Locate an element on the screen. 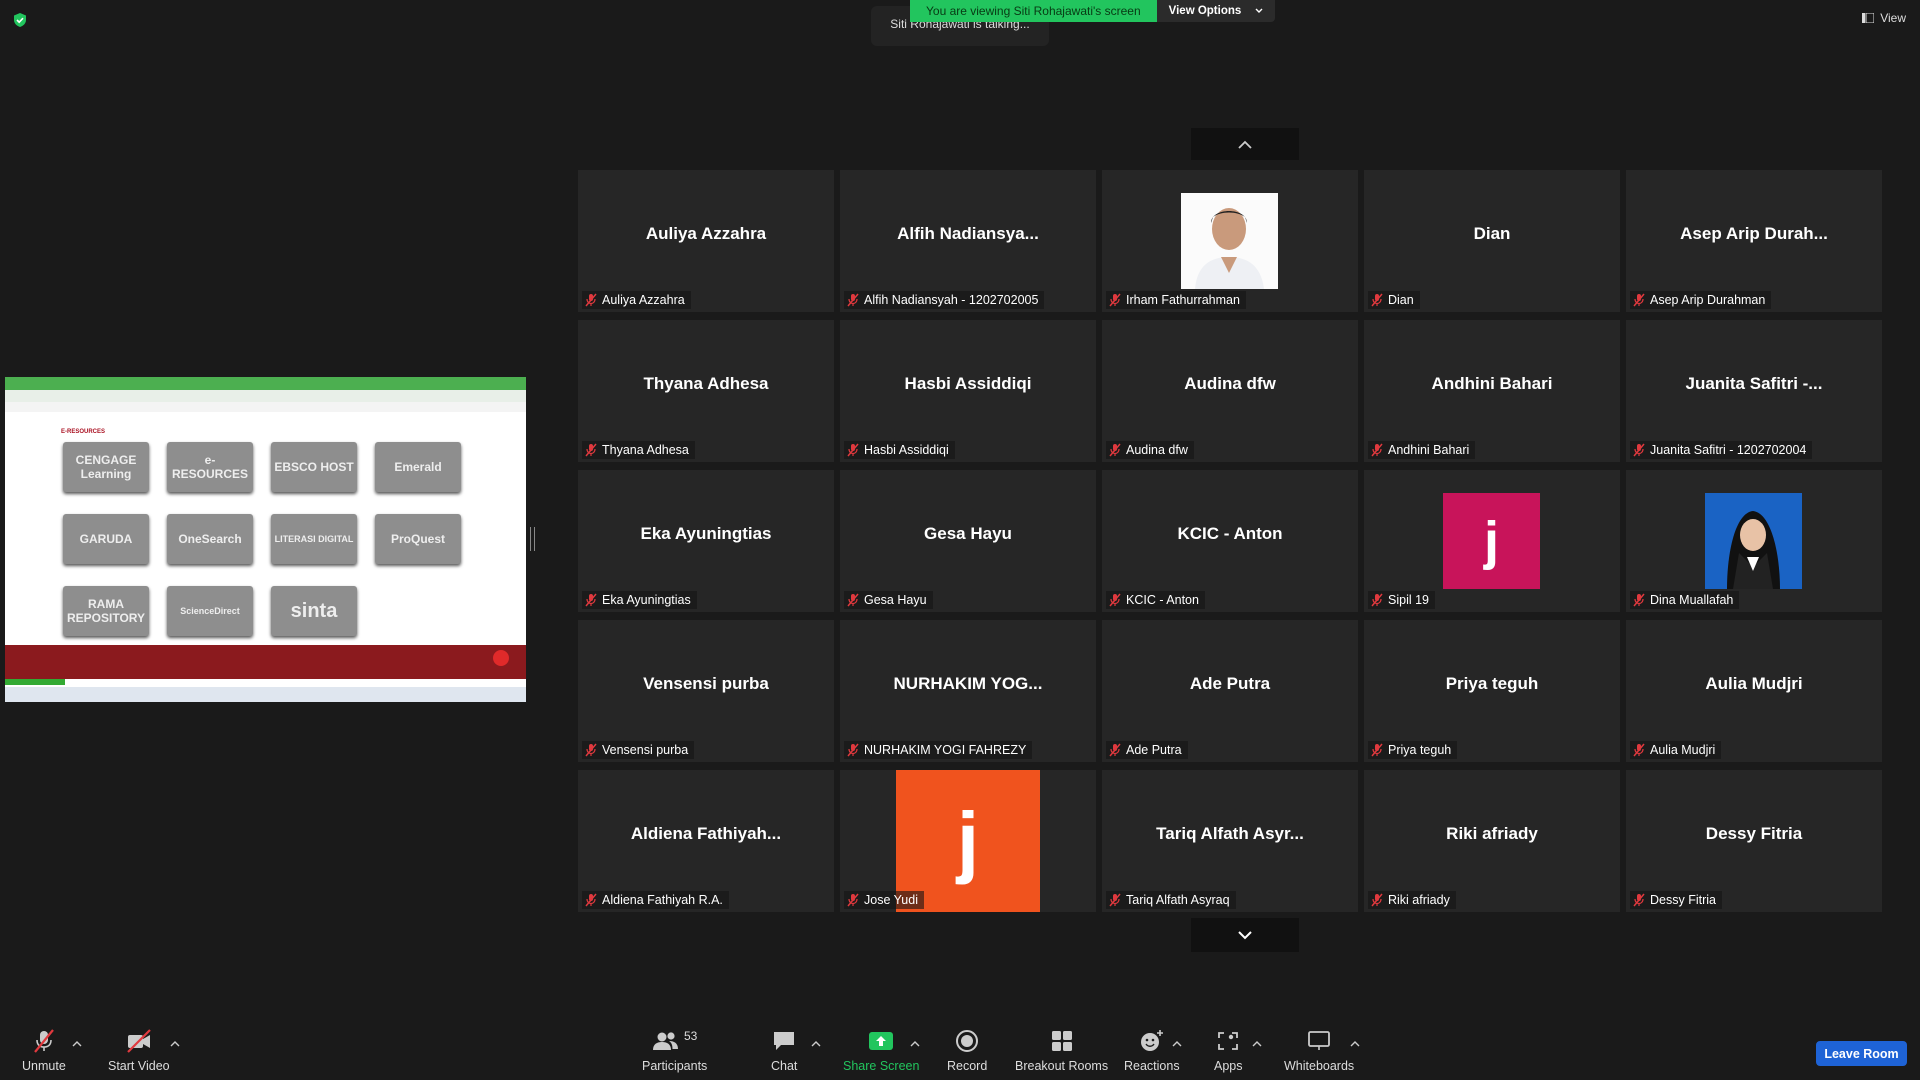  participant-name-text: Riki afriady is located at coordinates (1419, 900).